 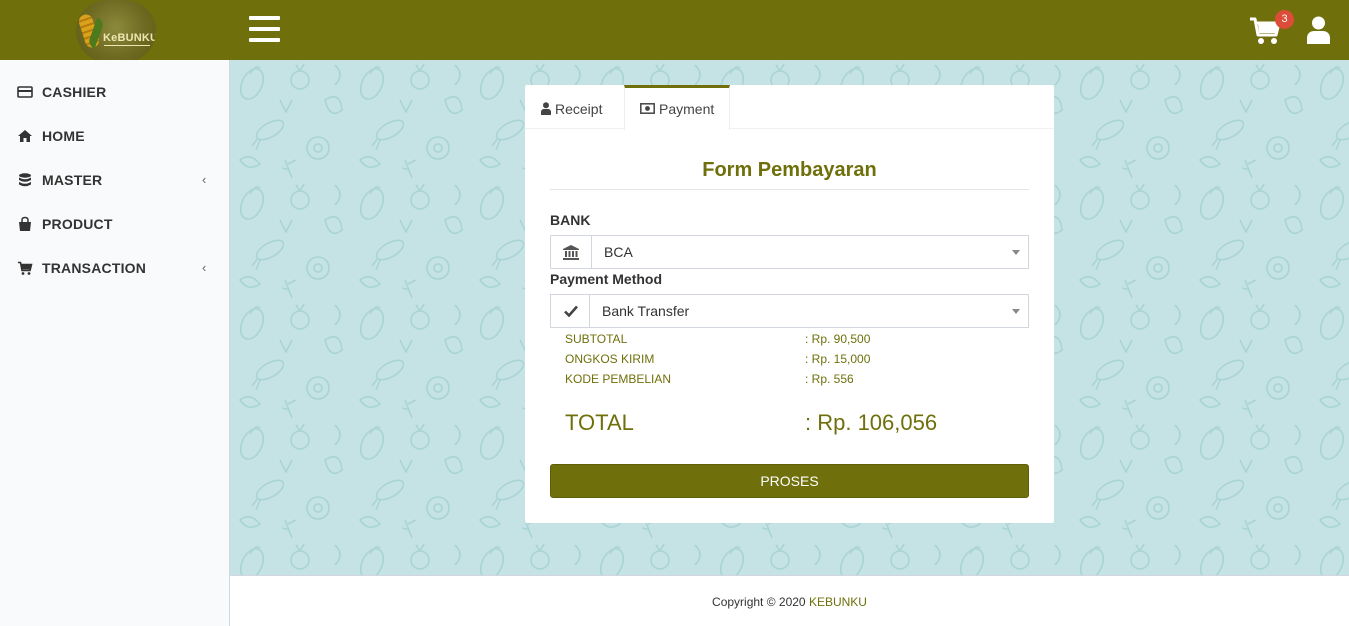 What do you see at coordinates (838, 339) in the screenshot?
I see `subtotal-value: : Rp. 90,500` at bounding box center [838, 339].